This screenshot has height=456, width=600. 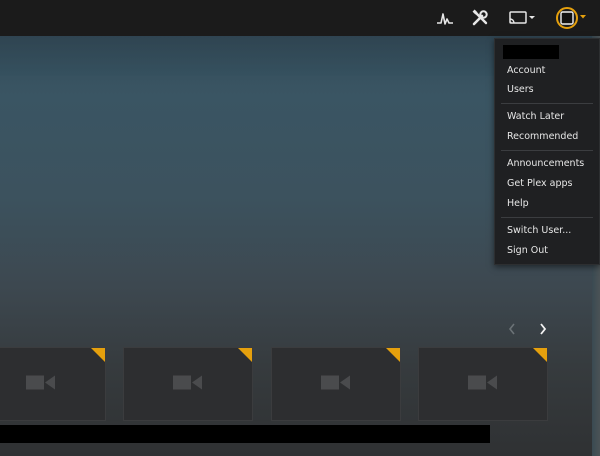 I want to click on menu-item-users: Users, so click(x=520, y=90).